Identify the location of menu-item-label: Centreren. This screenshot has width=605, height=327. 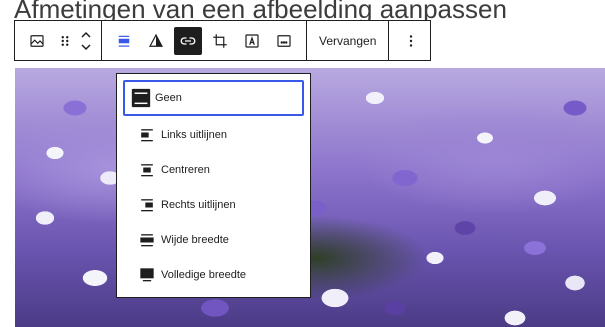
(185, 170).